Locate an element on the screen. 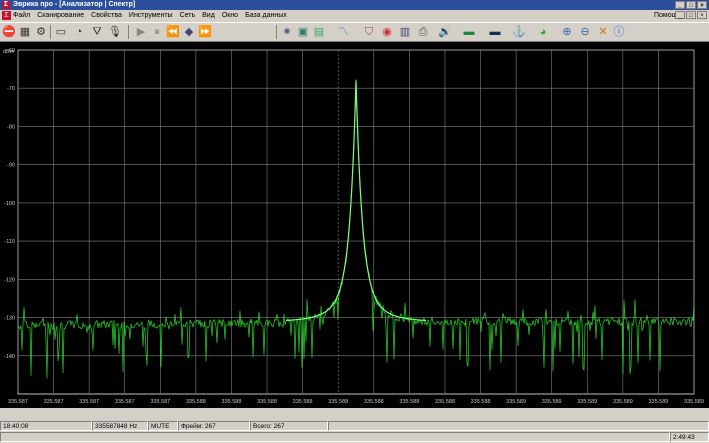  status-mute: MUTE is located at coordinates (163, 426).